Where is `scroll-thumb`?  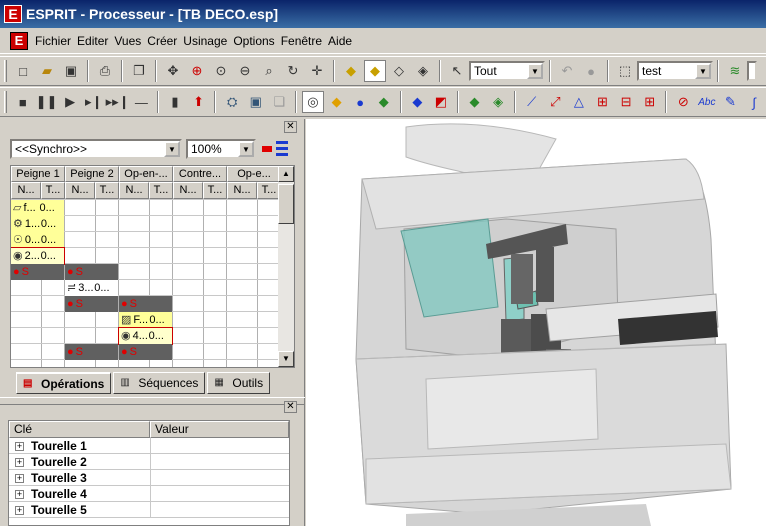 scroll-thumb is located at coordinates (286, 204).